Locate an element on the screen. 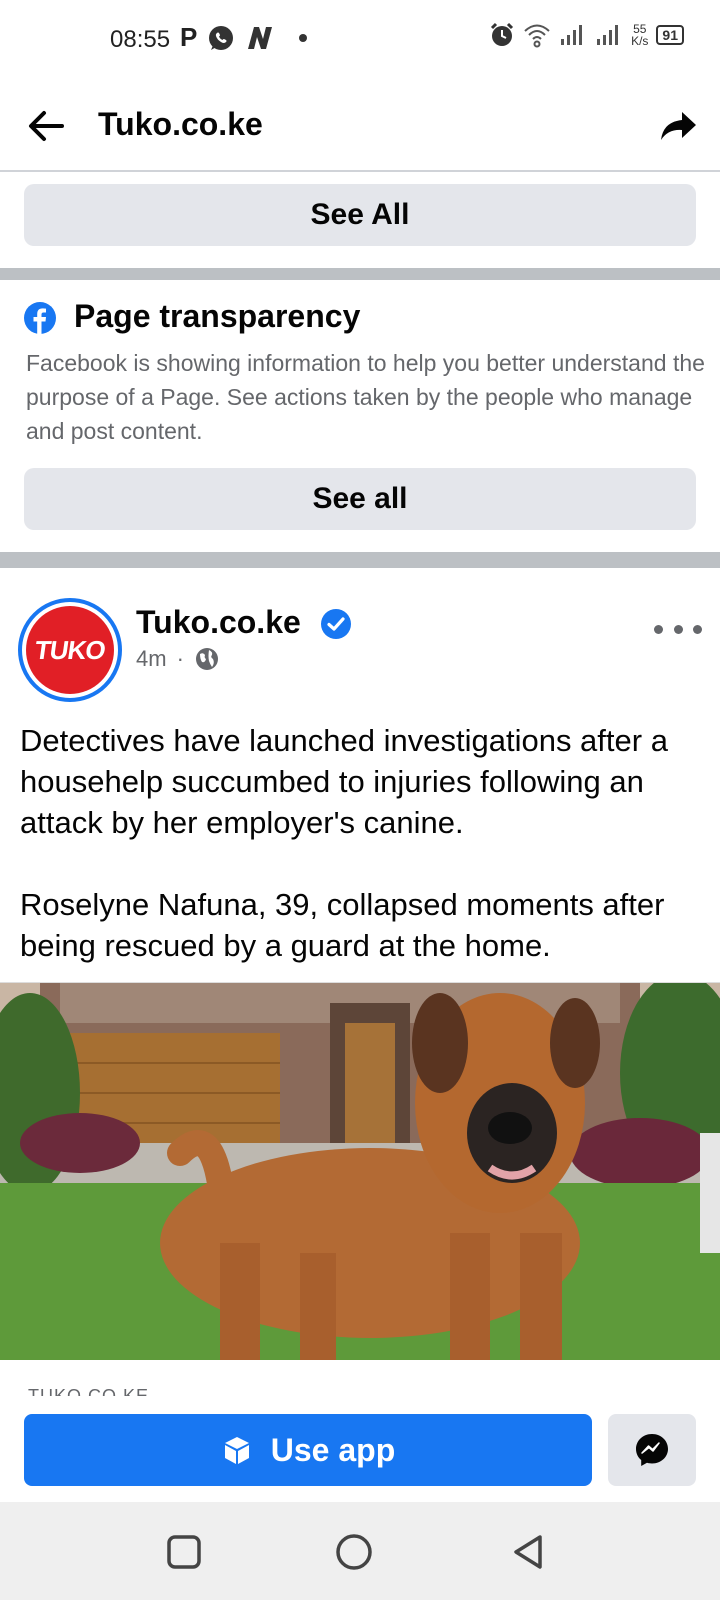 The width and height of the screenshot is (720, 1600). notification-icons: P is located at coordinates (244, 37).